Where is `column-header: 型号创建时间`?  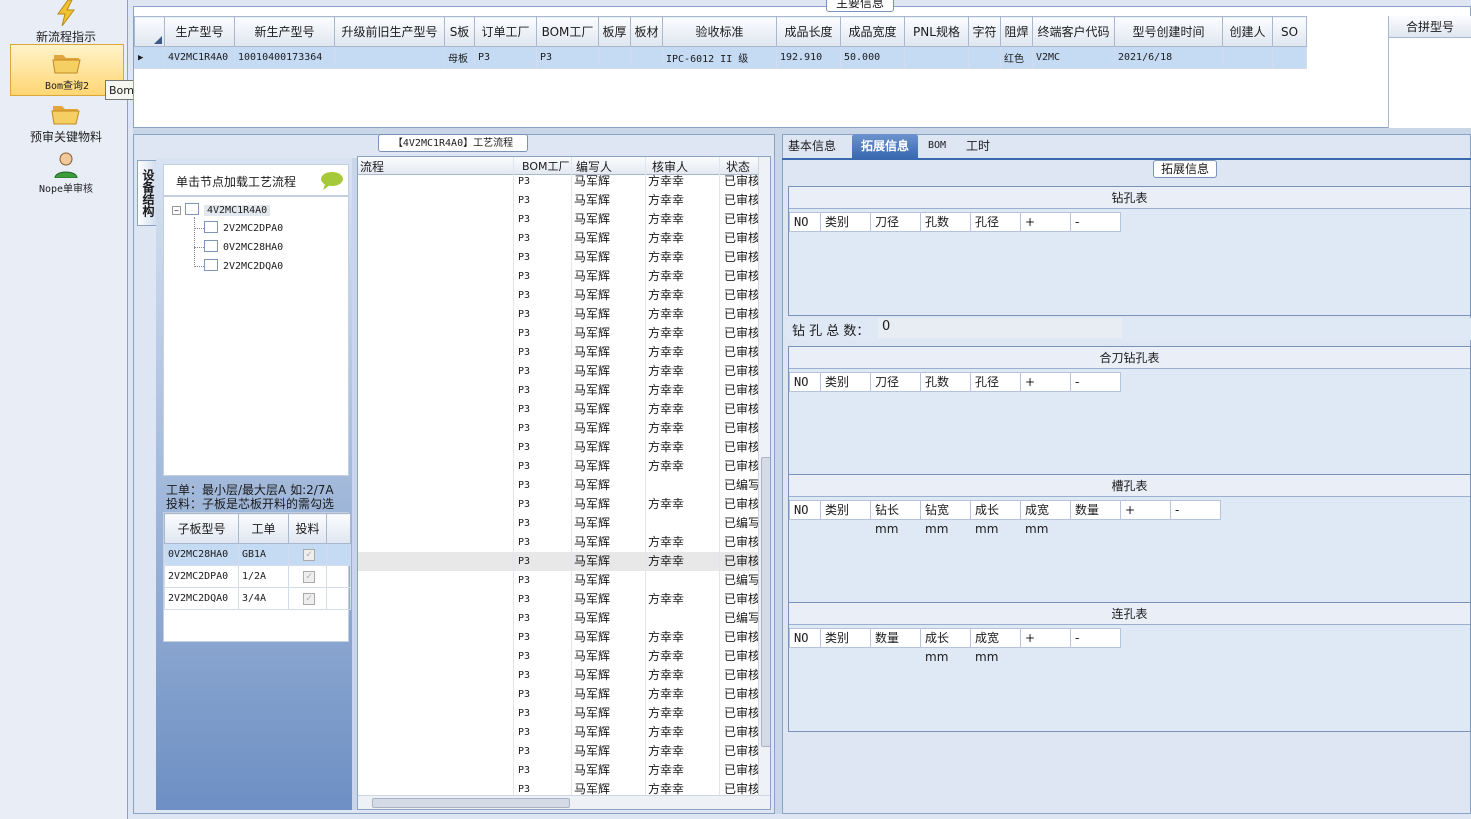
column-header: 型号创建时间 is located at coordinates (1168, 31).